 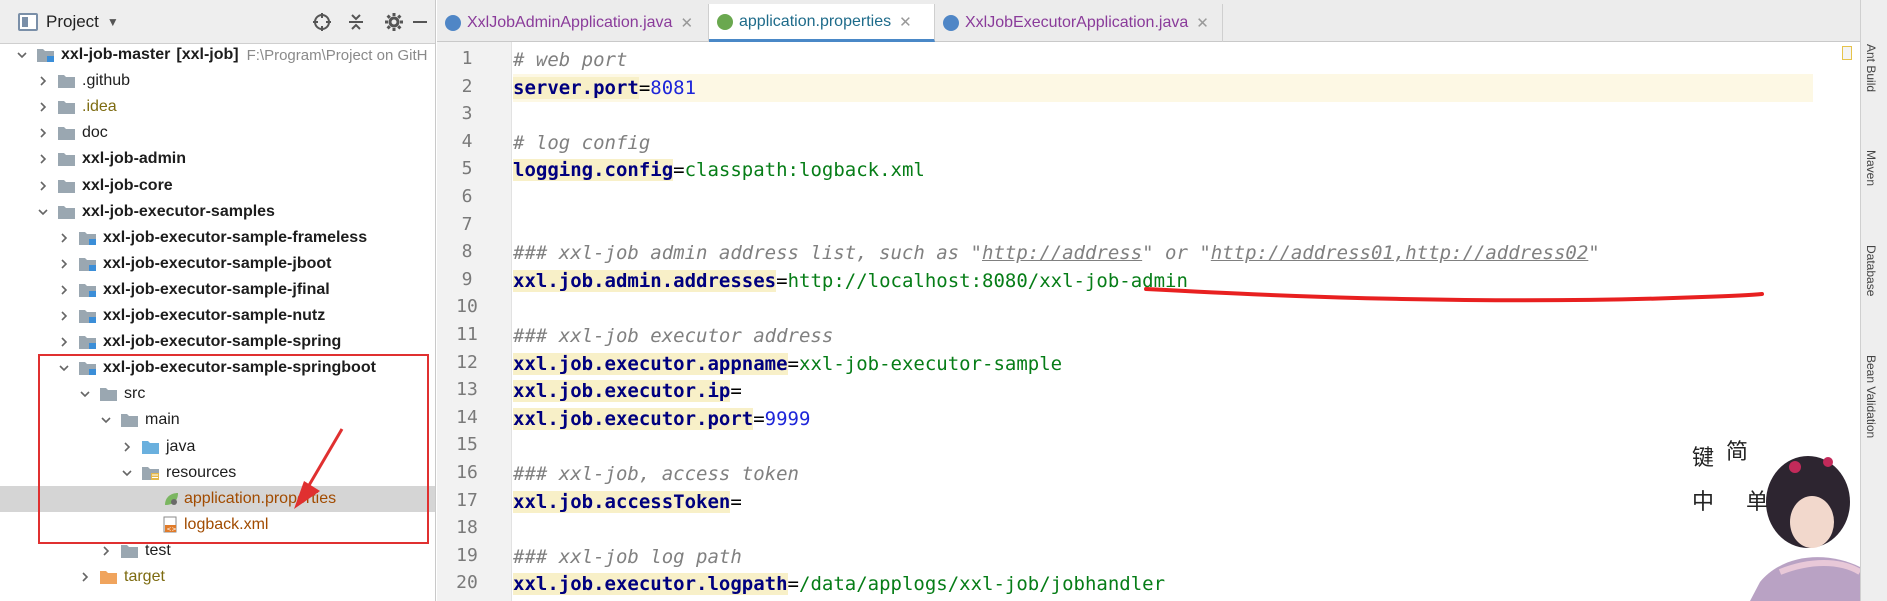 What do you see at coordinates (217, 394) in the screenshot?
I see `tree-item-src: src` at bounding box center [217, 394].